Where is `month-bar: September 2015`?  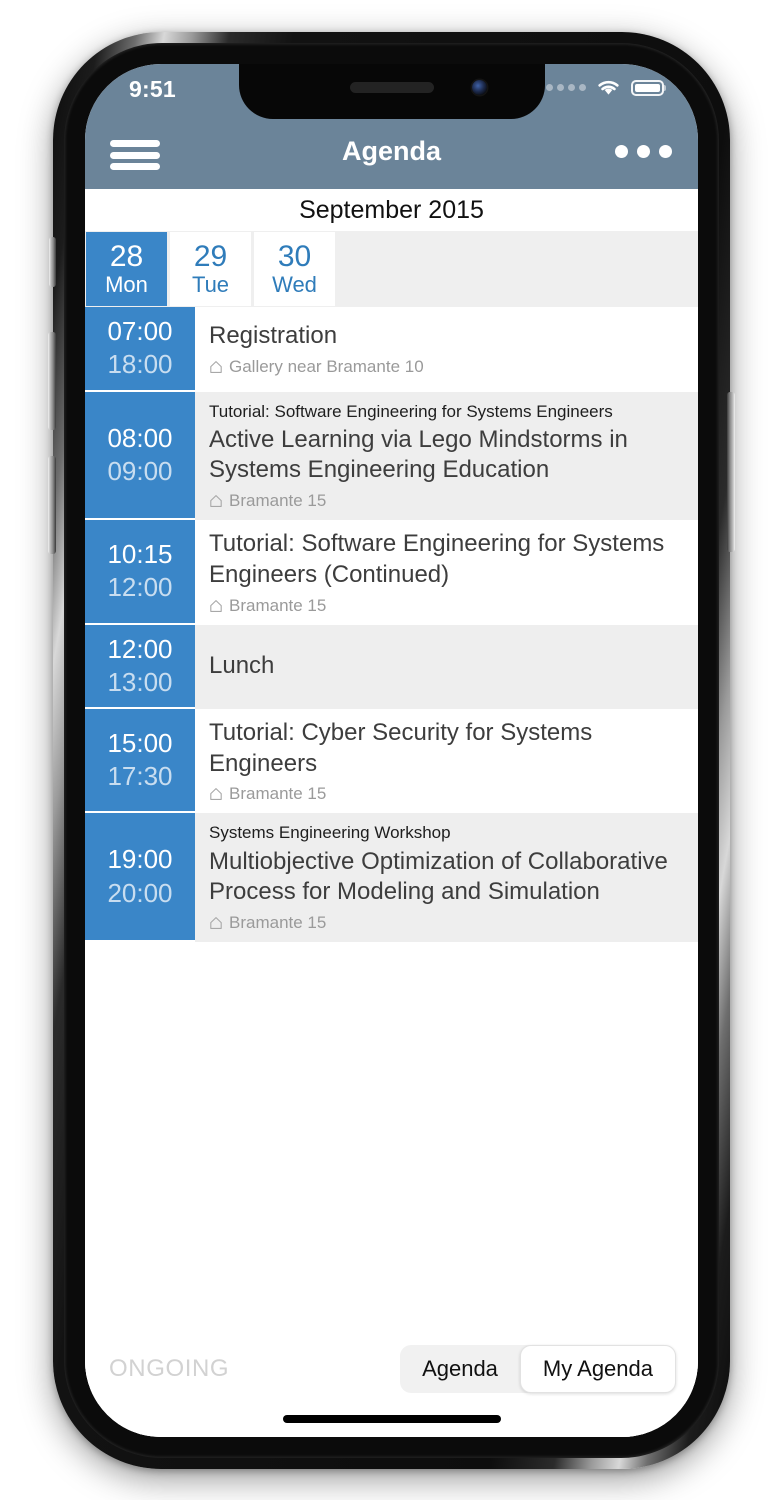 month-bar: September 2015 is located at coordinates (391, 210).